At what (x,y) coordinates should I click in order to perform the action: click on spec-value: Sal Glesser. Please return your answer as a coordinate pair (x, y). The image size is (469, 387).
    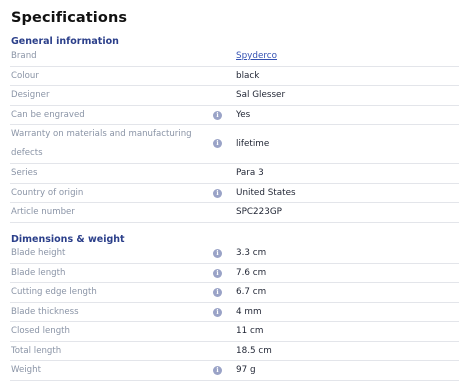
    Looking at the image, I should click on (261, 95).